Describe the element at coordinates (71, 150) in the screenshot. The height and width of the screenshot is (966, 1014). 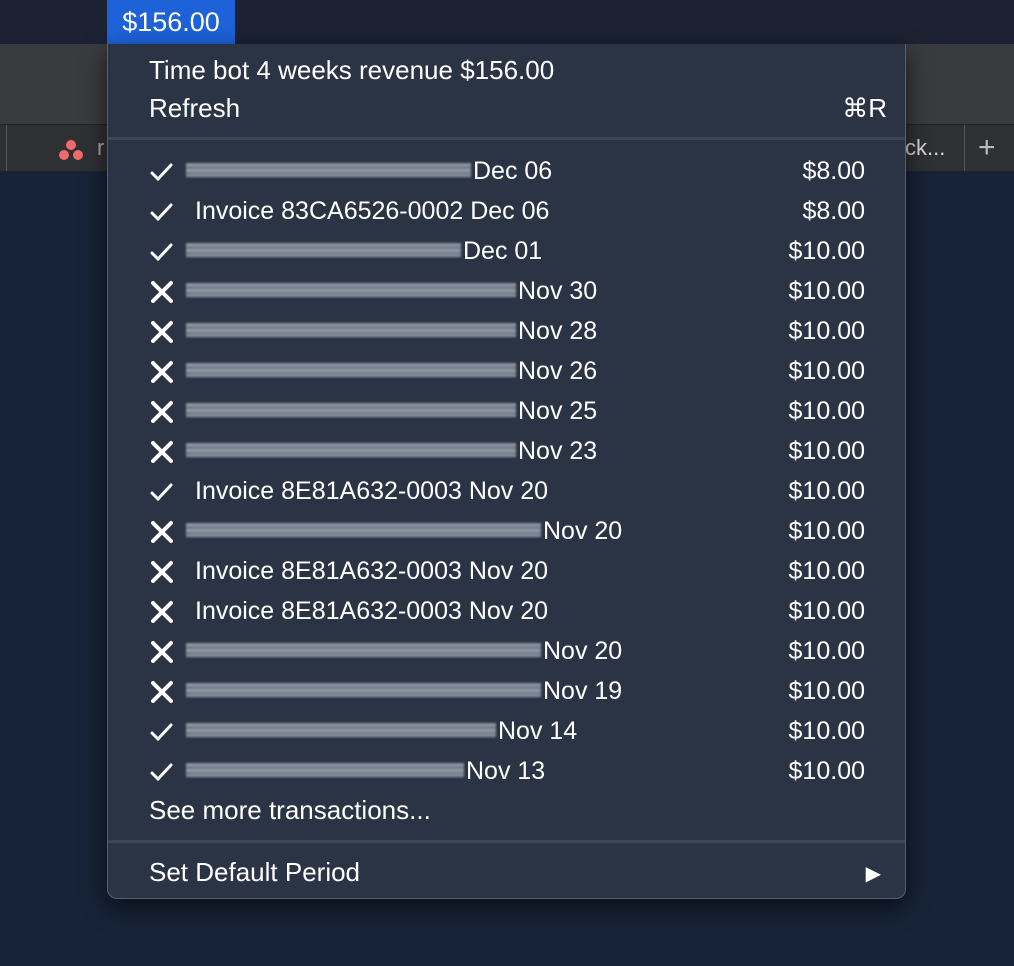
I see `asana-logo-icon` at that location.